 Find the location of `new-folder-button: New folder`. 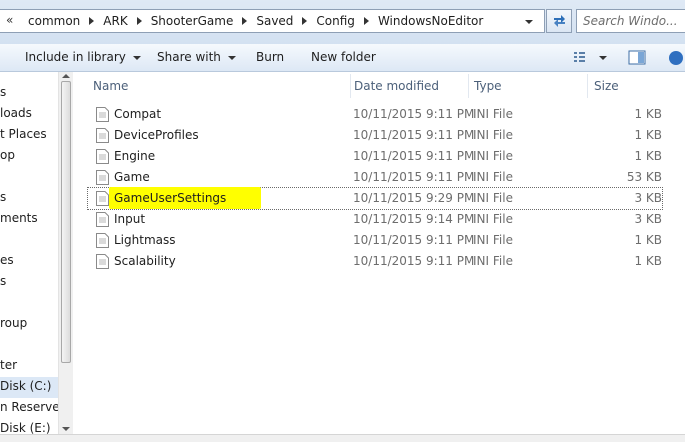

new-folder-button: New folder is located at coordinates (343, 57).